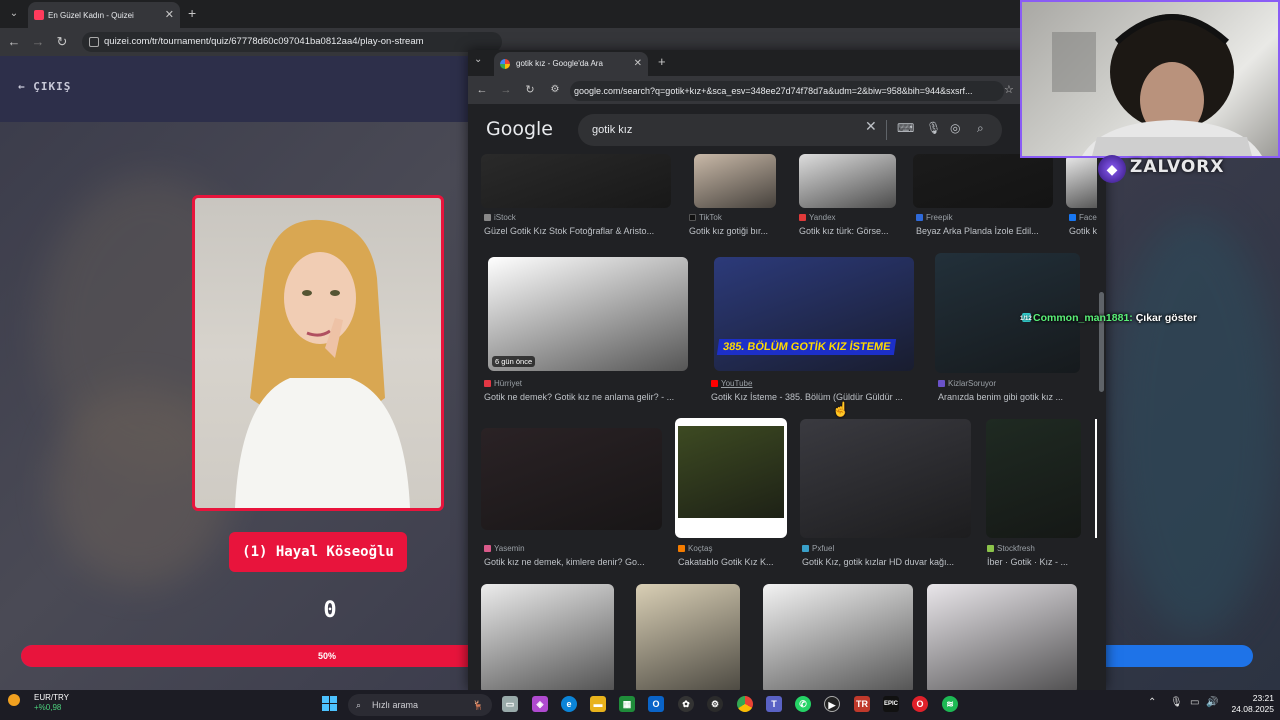 The height and width of the screenshot is (720, 1280). I want to click on whatsapp-icon: ✆, so click(803, 704).